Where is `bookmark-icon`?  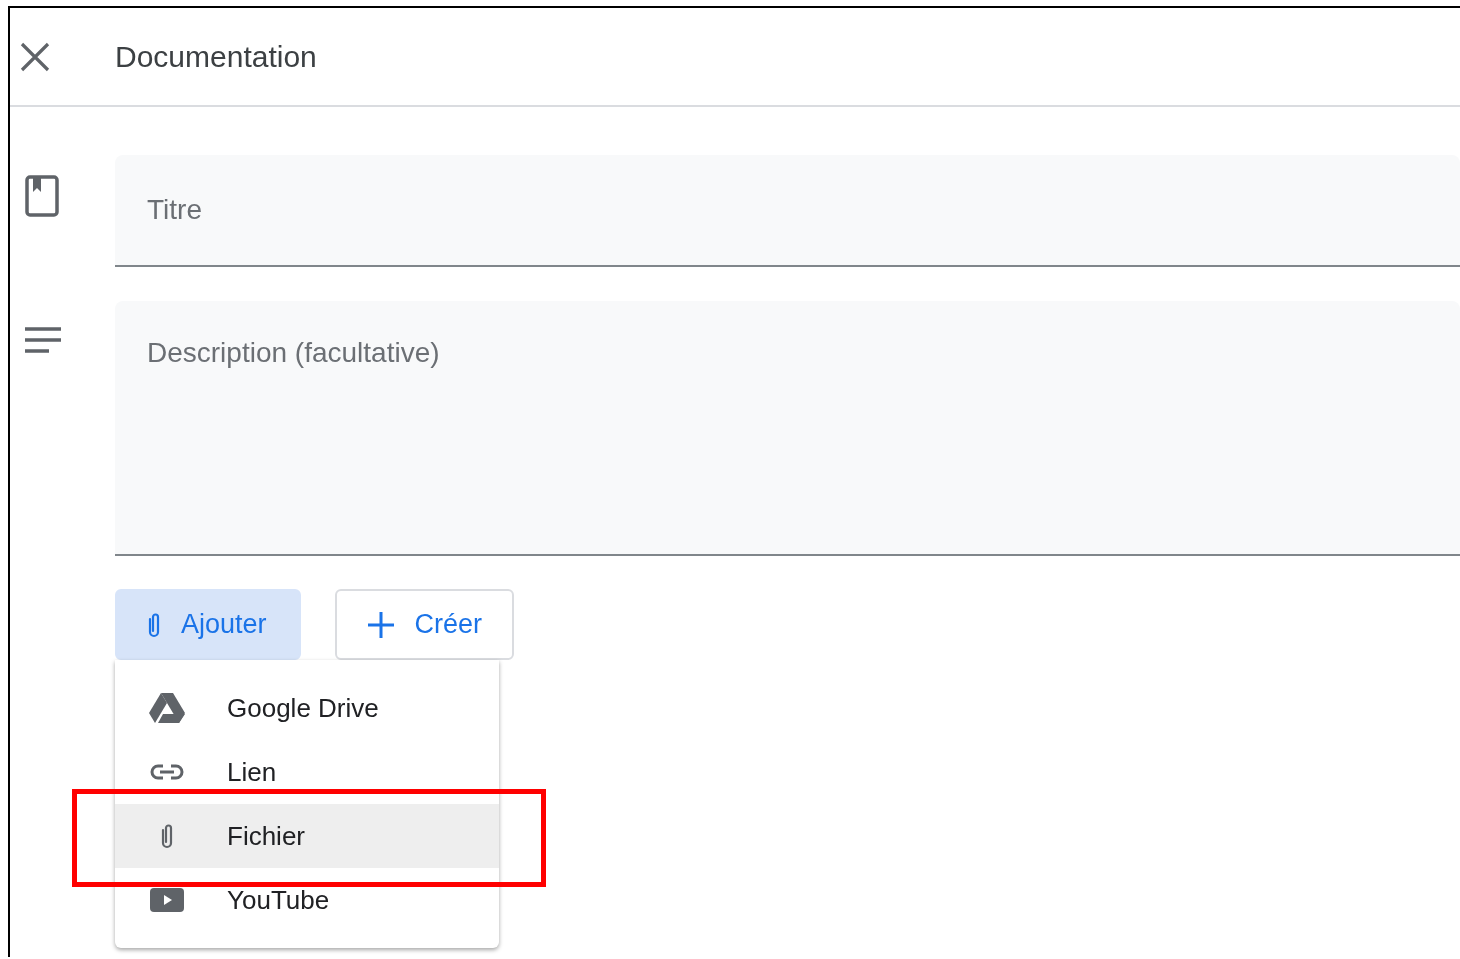
bookmark-icon is located at coordinates (42, 196).